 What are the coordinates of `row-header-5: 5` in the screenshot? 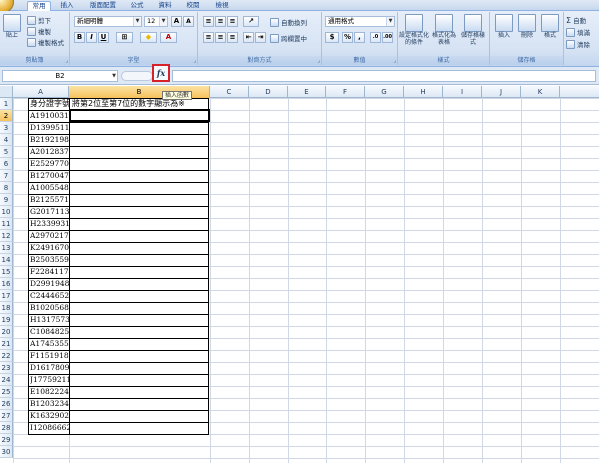 It's located at (6, 152).